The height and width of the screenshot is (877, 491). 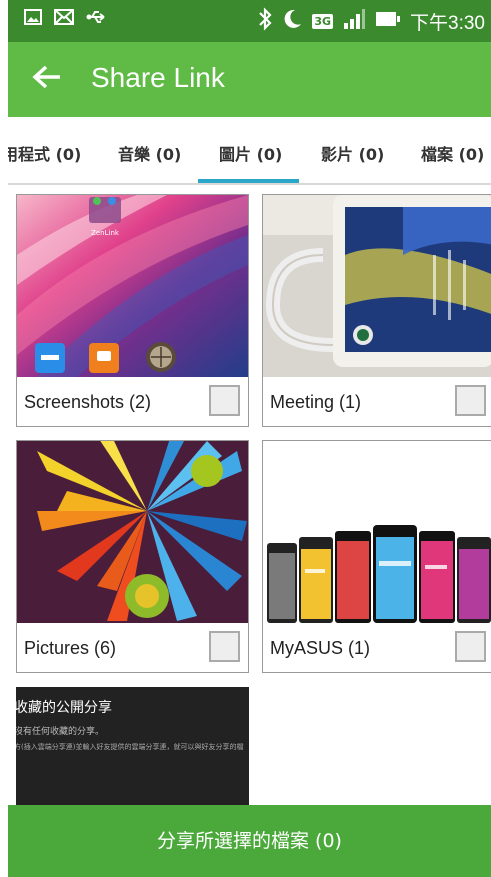 What do you see at coordinates (452, 153) in the screenshot?
I see `tab-files: 檔案 (0)` at bounding box center [452, 153].